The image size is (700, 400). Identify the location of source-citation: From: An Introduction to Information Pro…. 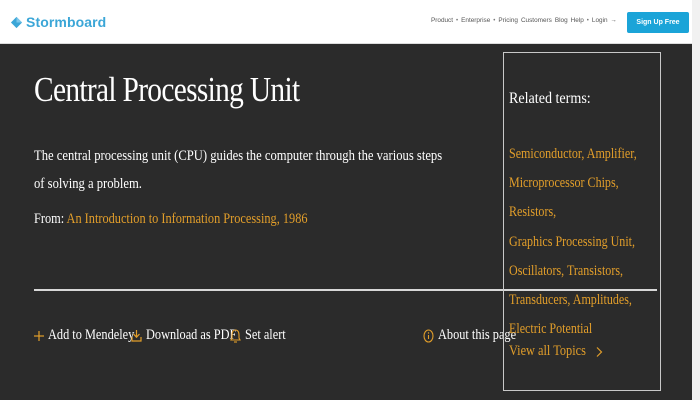
(171, 219).